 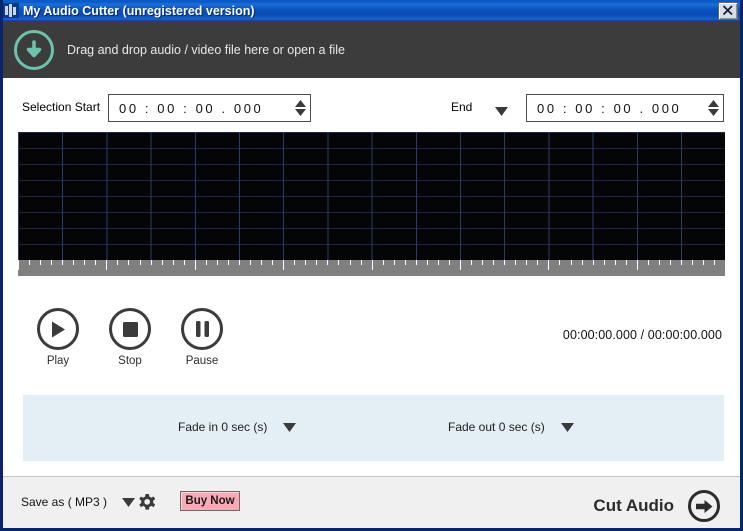 I want to click on close-icon, so click(x=727, y=9).